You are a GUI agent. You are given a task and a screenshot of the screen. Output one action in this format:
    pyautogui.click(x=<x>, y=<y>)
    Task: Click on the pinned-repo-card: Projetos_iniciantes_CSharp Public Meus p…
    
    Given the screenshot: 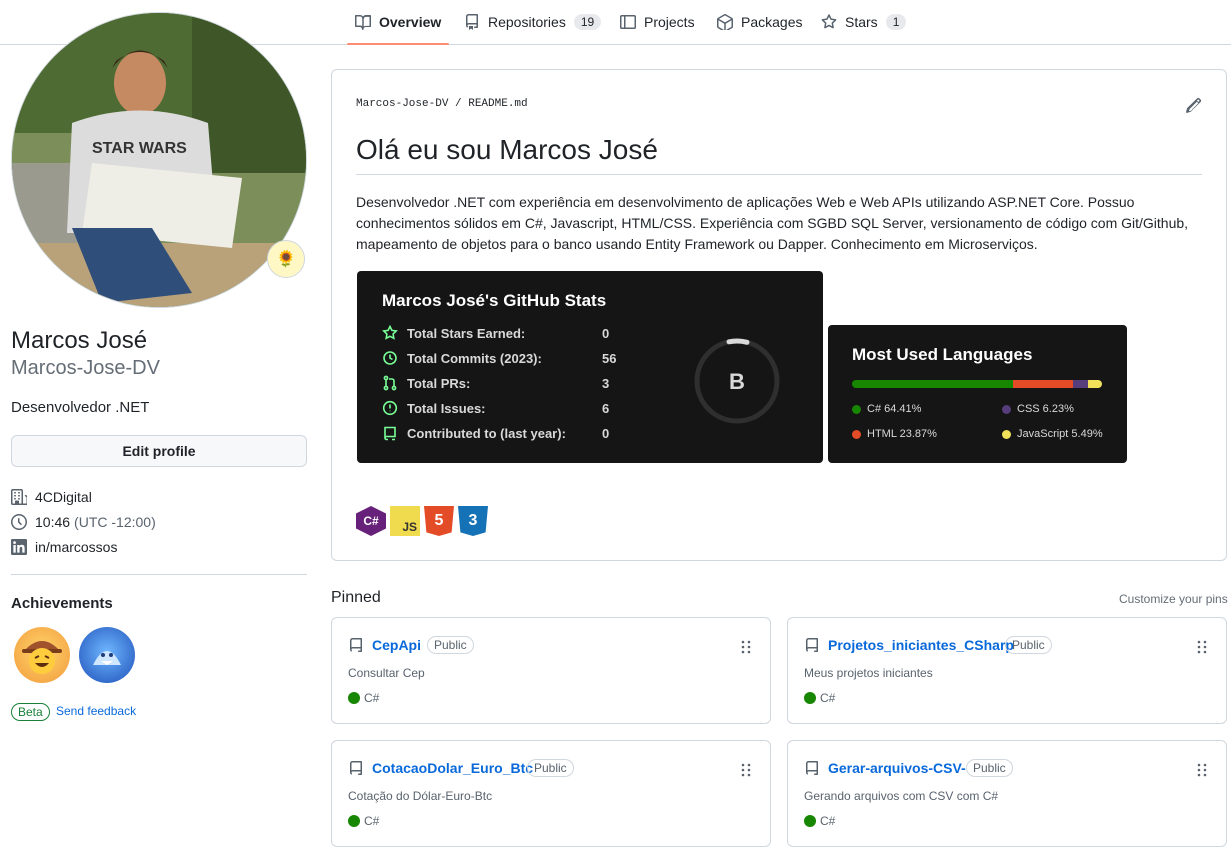 What is the action you would take?
    pyautogui.click(x=1007, y=670)
    